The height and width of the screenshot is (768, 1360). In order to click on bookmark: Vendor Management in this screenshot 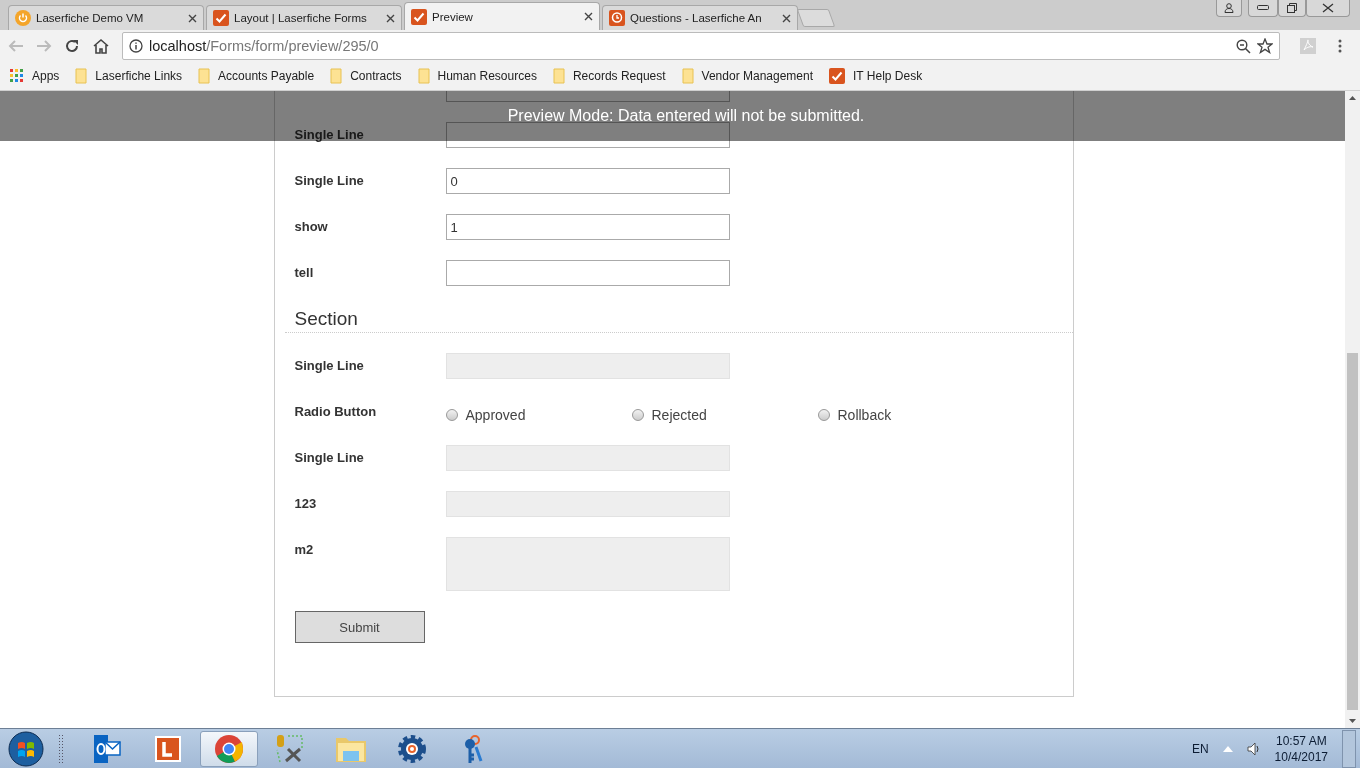, I will do `click(747, 76)`.